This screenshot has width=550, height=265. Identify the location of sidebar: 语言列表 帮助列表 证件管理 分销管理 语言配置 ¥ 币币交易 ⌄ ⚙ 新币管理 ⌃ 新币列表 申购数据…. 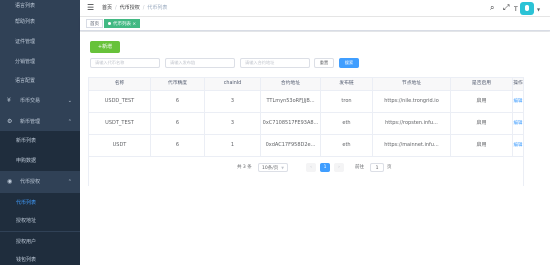
(40, 132).